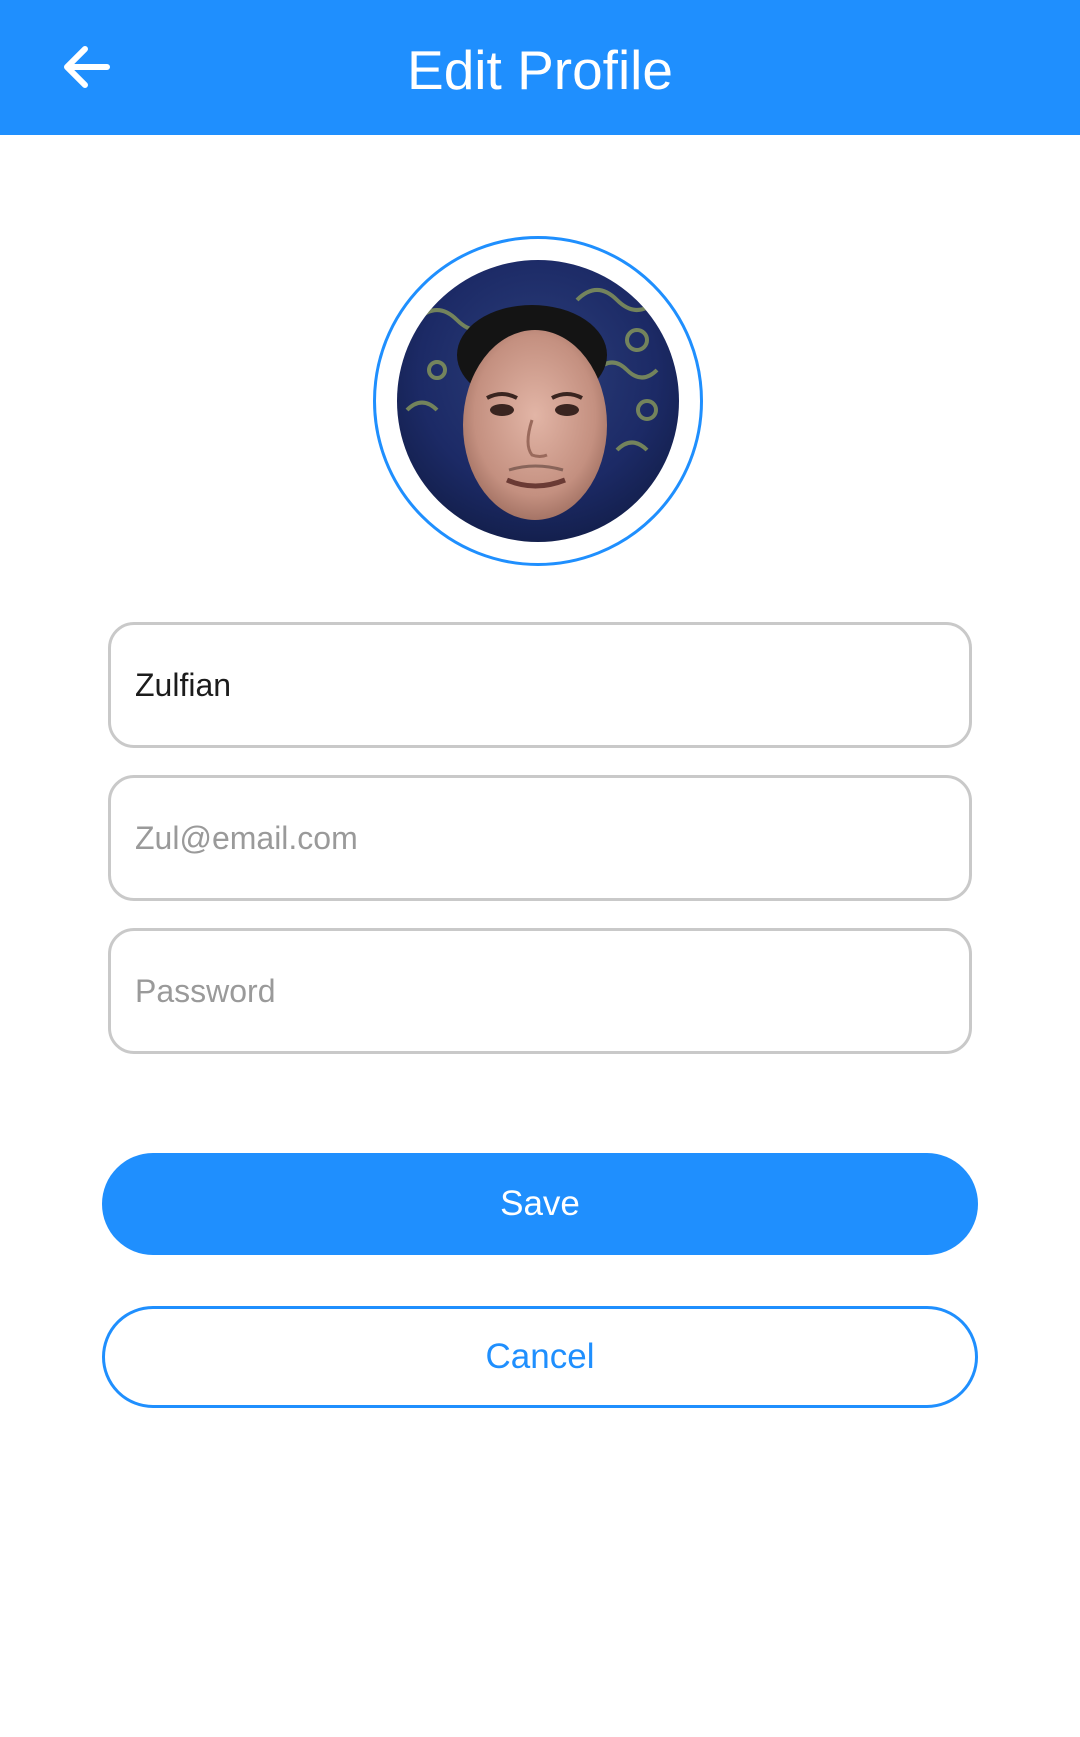 This screenshot has height=1737, width=1080. I want to click on page-title: Edit Profile, so click(540, 70).